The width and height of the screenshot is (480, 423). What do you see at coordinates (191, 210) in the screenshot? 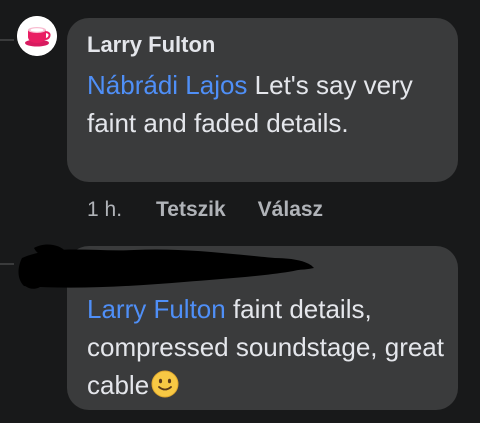
I see `like-button: Tetszik` at bounding box center [191, 210].